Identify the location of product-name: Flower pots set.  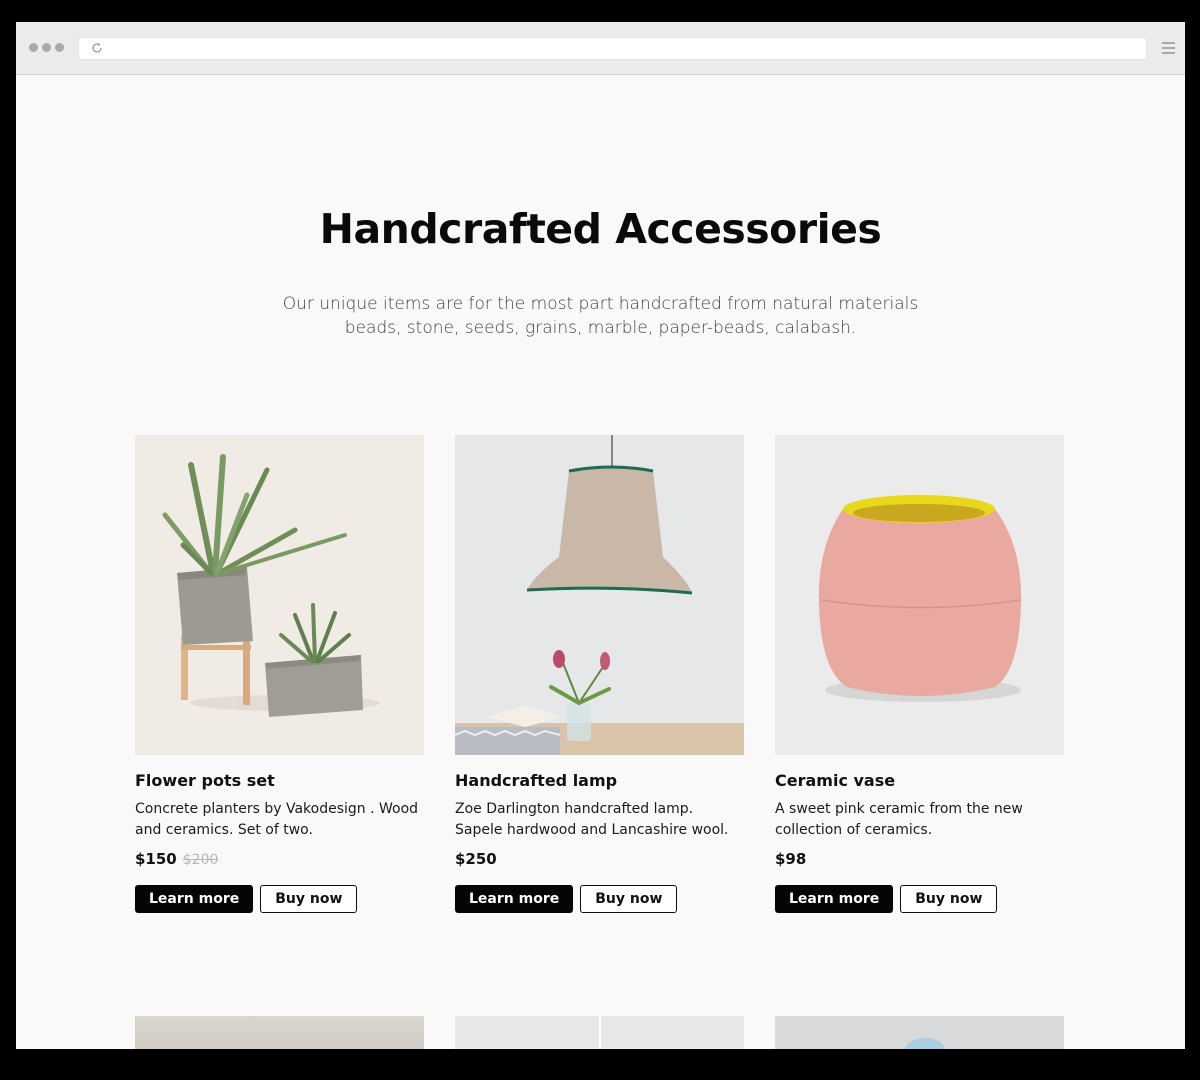
(205, 780).